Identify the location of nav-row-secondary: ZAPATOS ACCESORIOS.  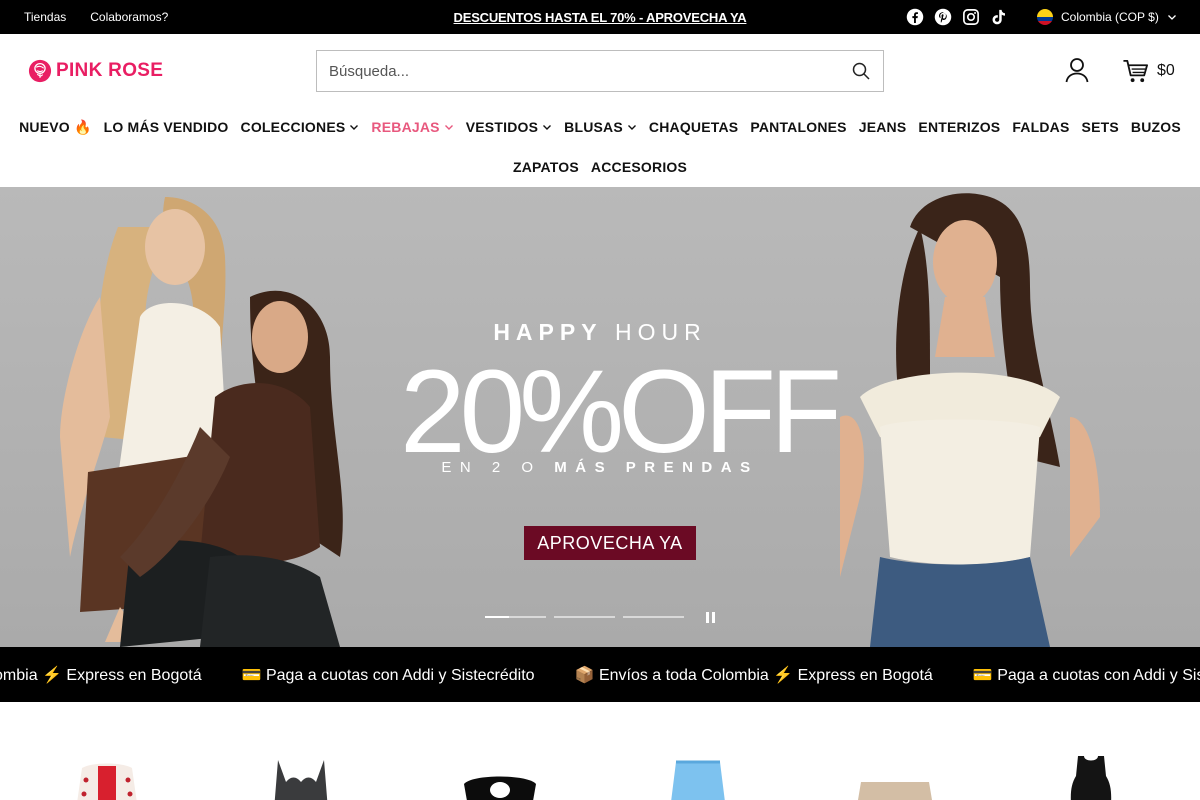
(600, 167).